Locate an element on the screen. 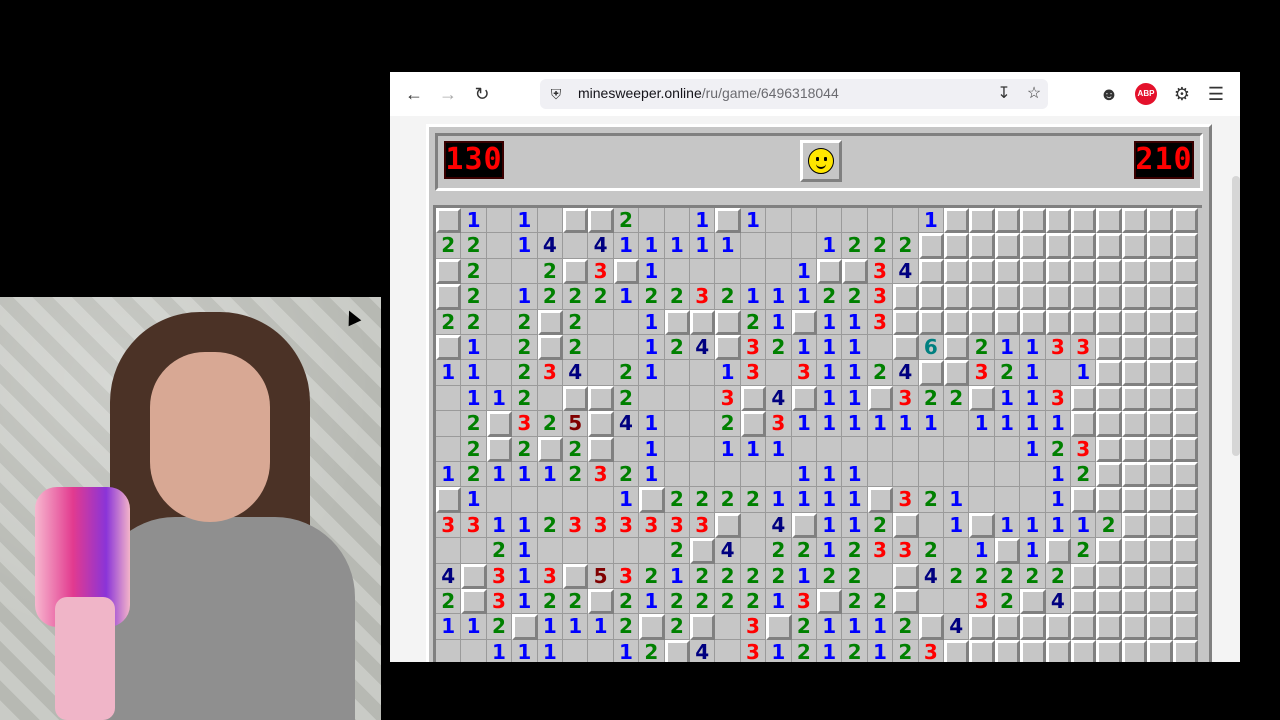 Image resolution: width=1280 pixels, height=720 pixels. number-cell: 5 is located at coordinates (601, 576).